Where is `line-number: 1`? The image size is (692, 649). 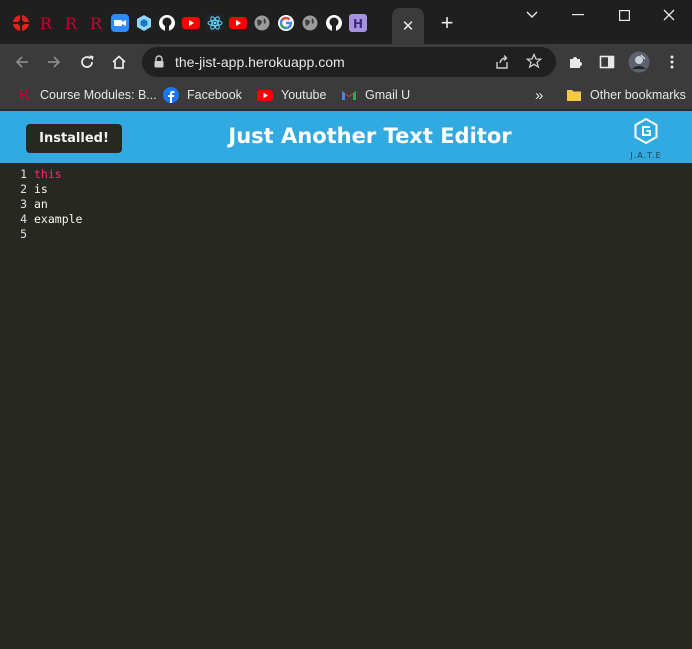
line-number: 1 is located at coordinates (23, 174).